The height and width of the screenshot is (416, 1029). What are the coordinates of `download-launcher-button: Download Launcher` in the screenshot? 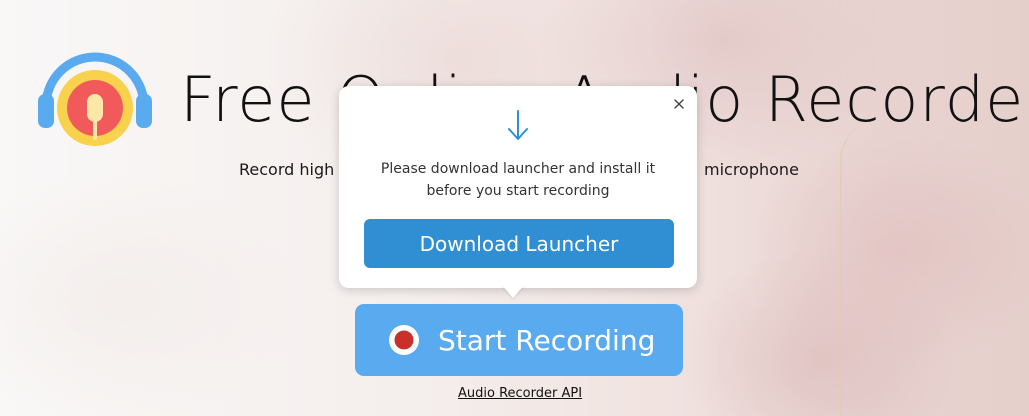 It's located at (519, 243).